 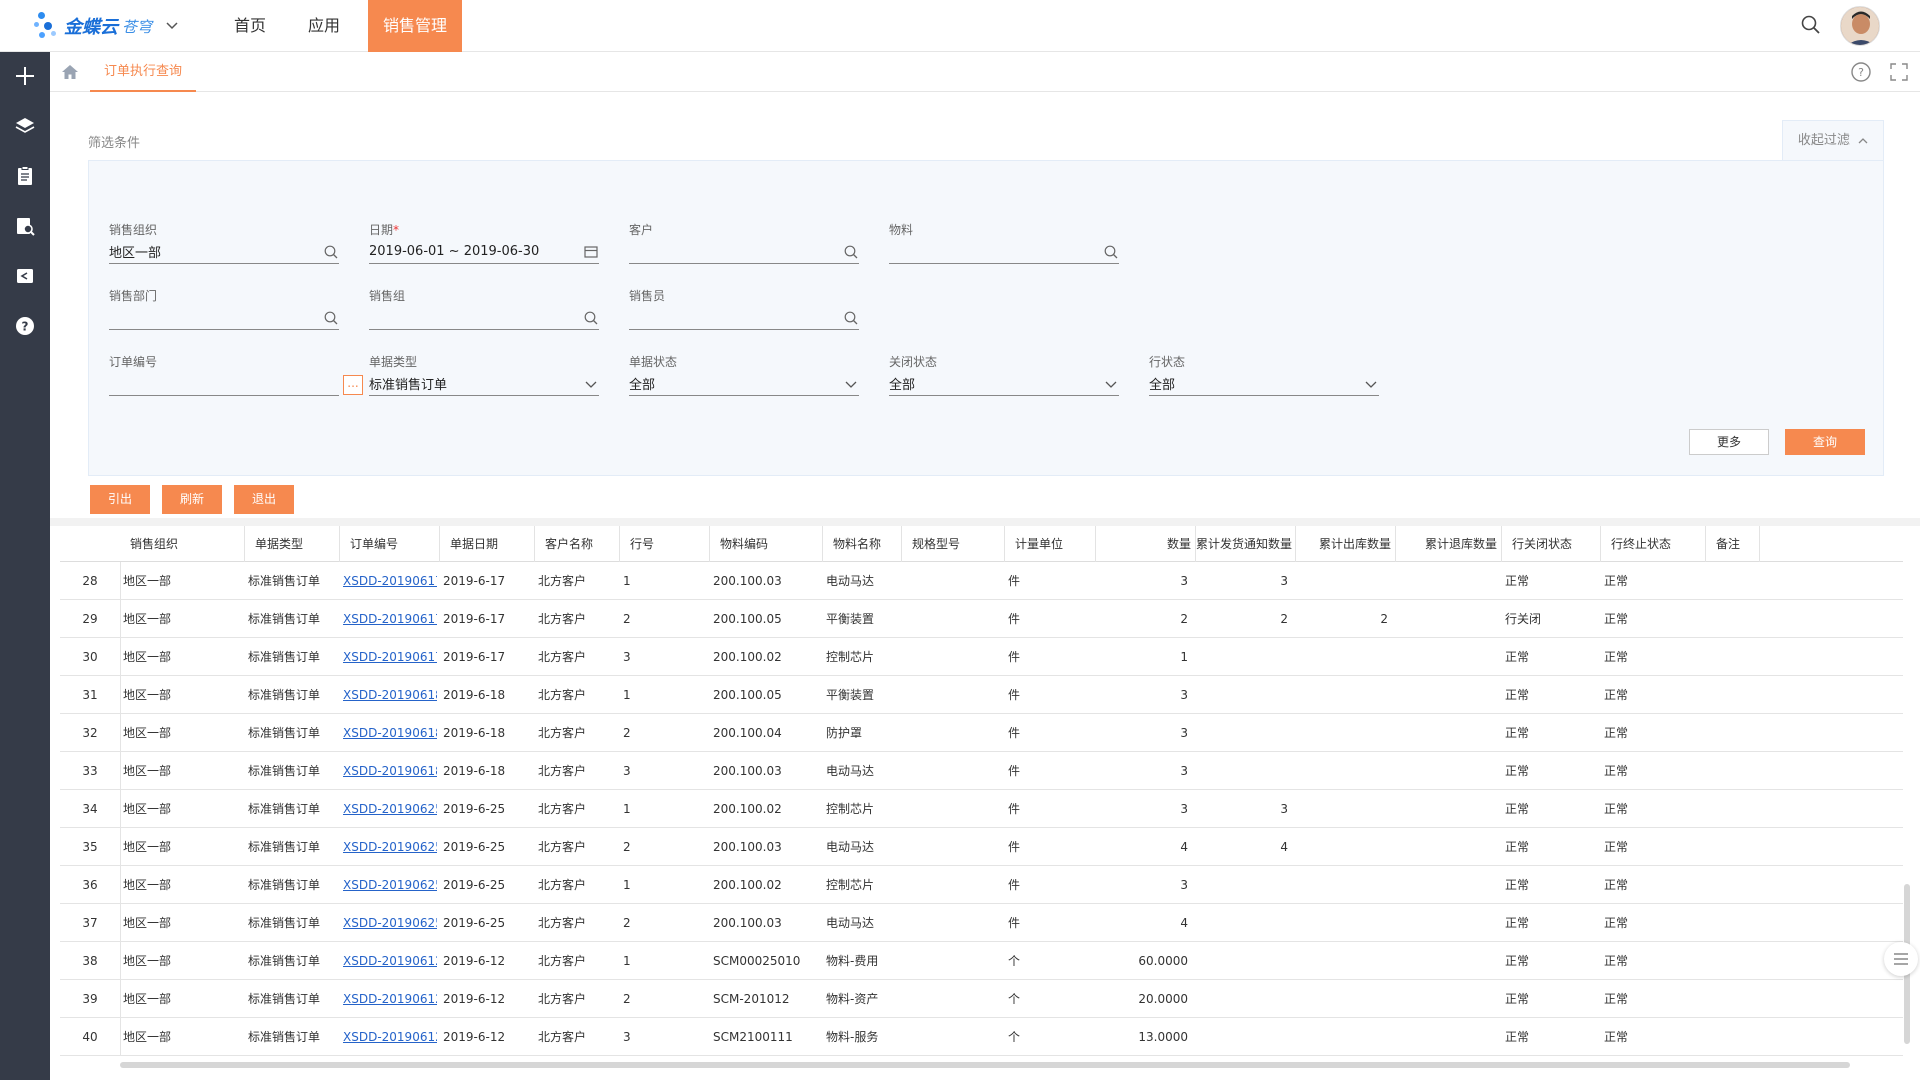 What do you see at coordinates (953, 544) in the screenshot?
I see `col-spec-header: 规格型号` at bounding box center [953, 544].